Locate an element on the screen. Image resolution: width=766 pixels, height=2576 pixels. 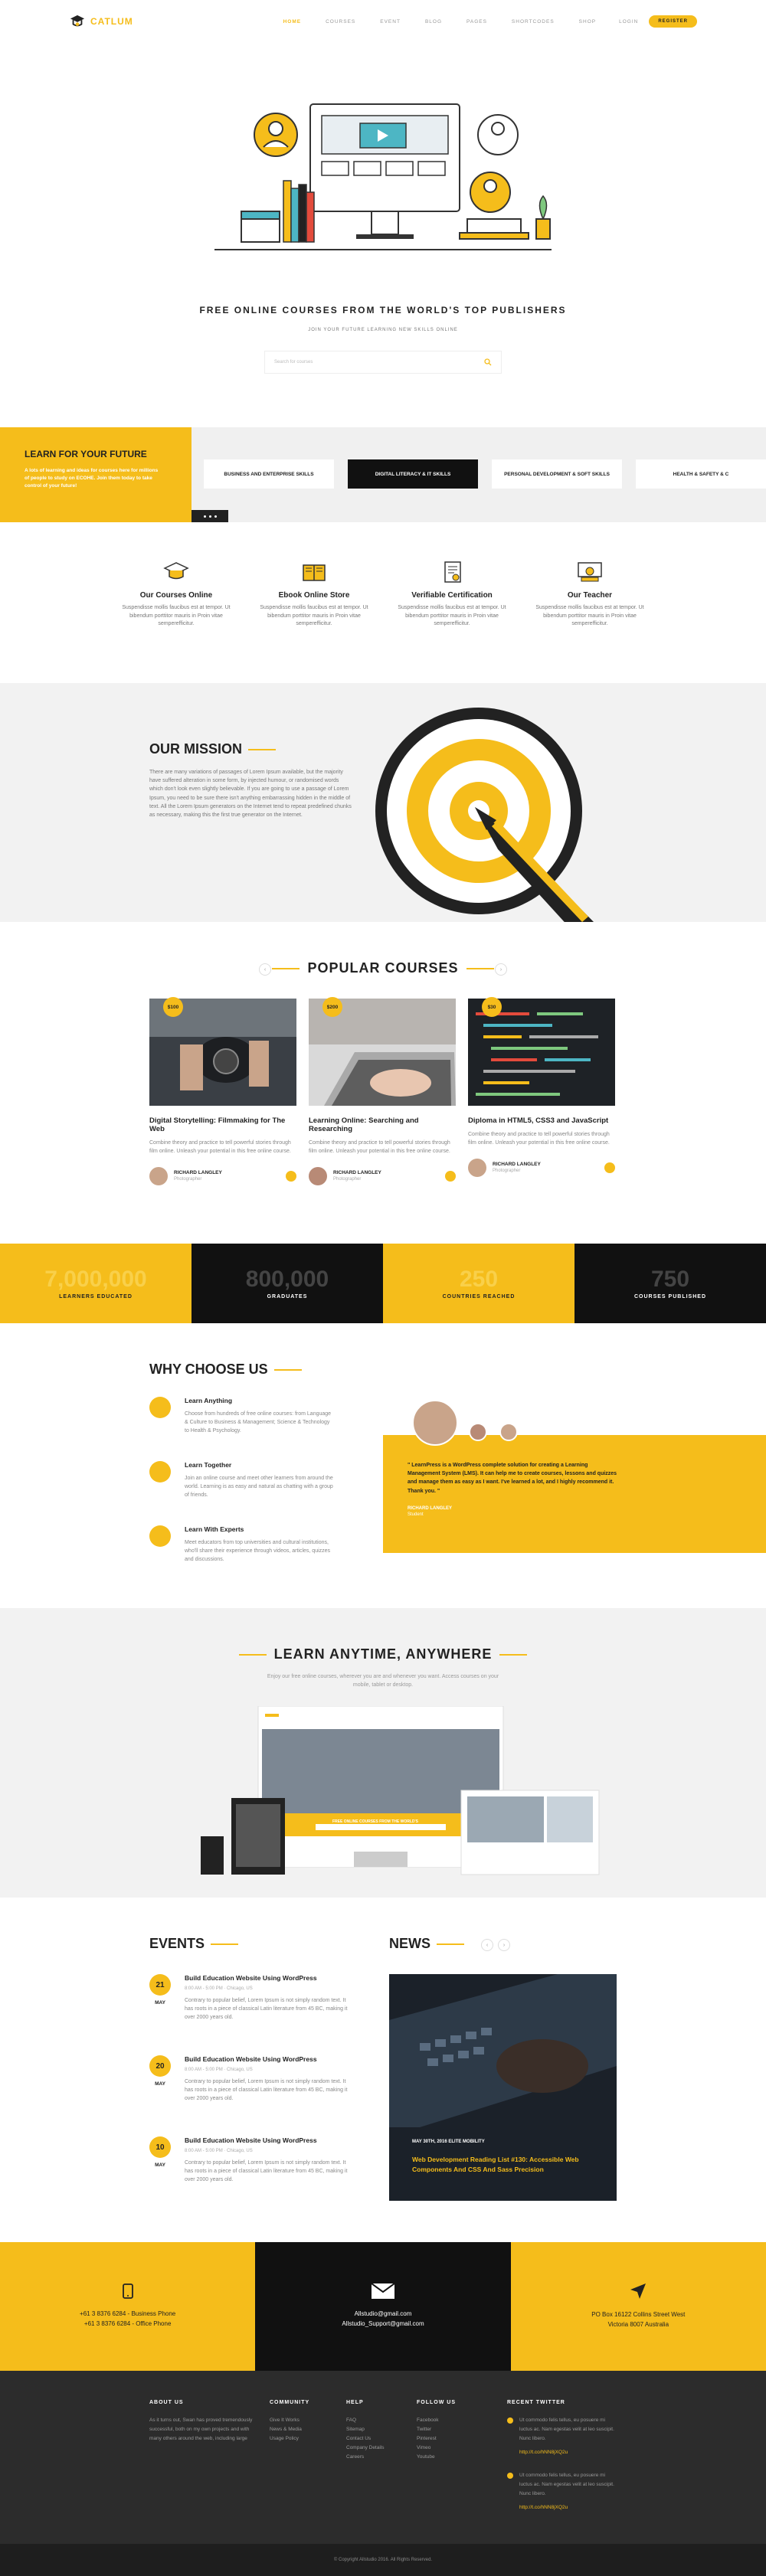
nav-pages: PAGES is located at coordinates (476, 22).